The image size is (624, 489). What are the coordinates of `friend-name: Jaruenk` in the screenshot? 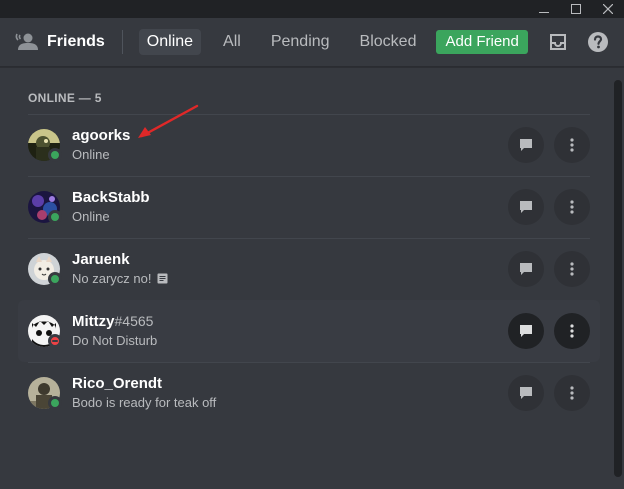 It's located at (101, 259).